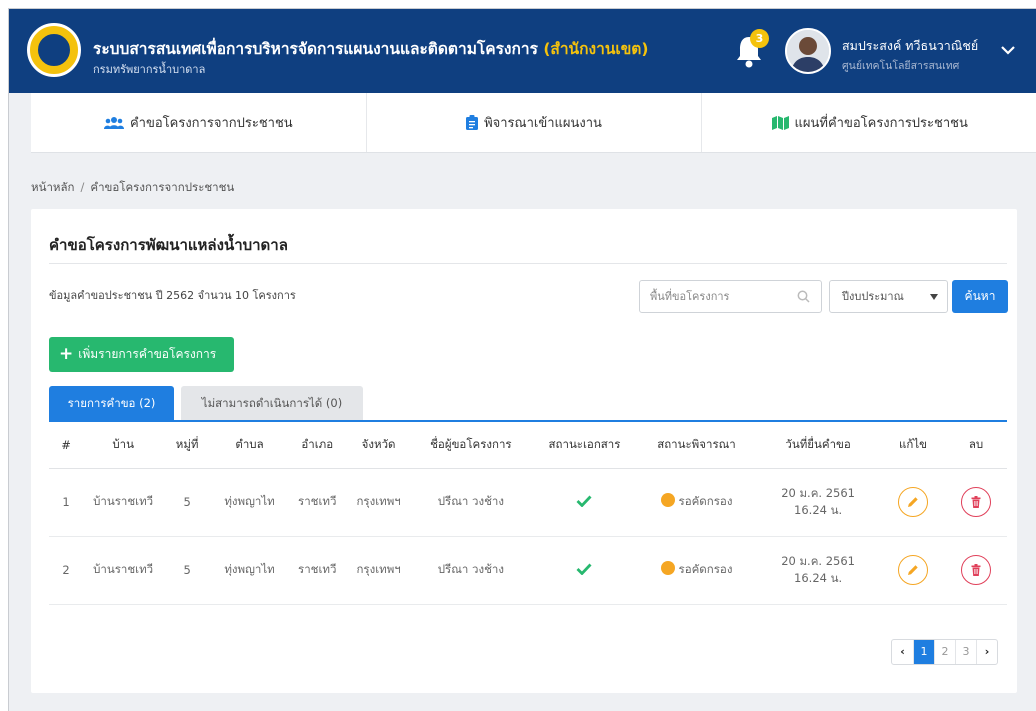 This screenshot has width=1036, height=711. I want to click on request-tabs: รายการคำขอ (2) ไม่สามารถดำเนินการได้ (0), so click(528, 404).